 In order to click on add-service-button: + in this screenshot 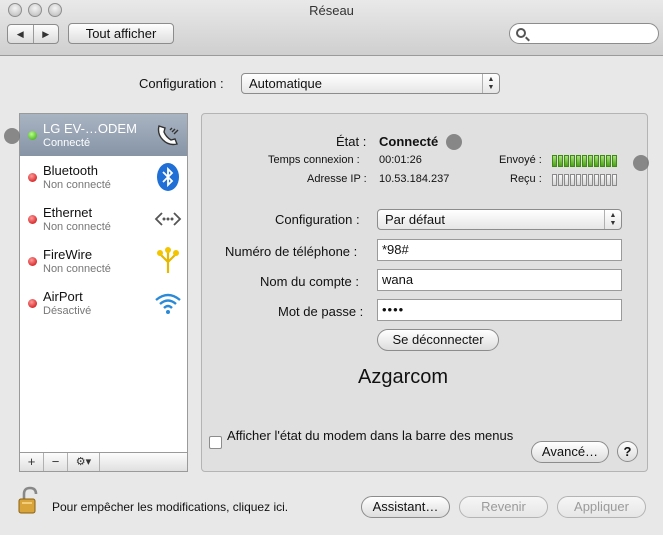, I will do `click(32, 462)`.